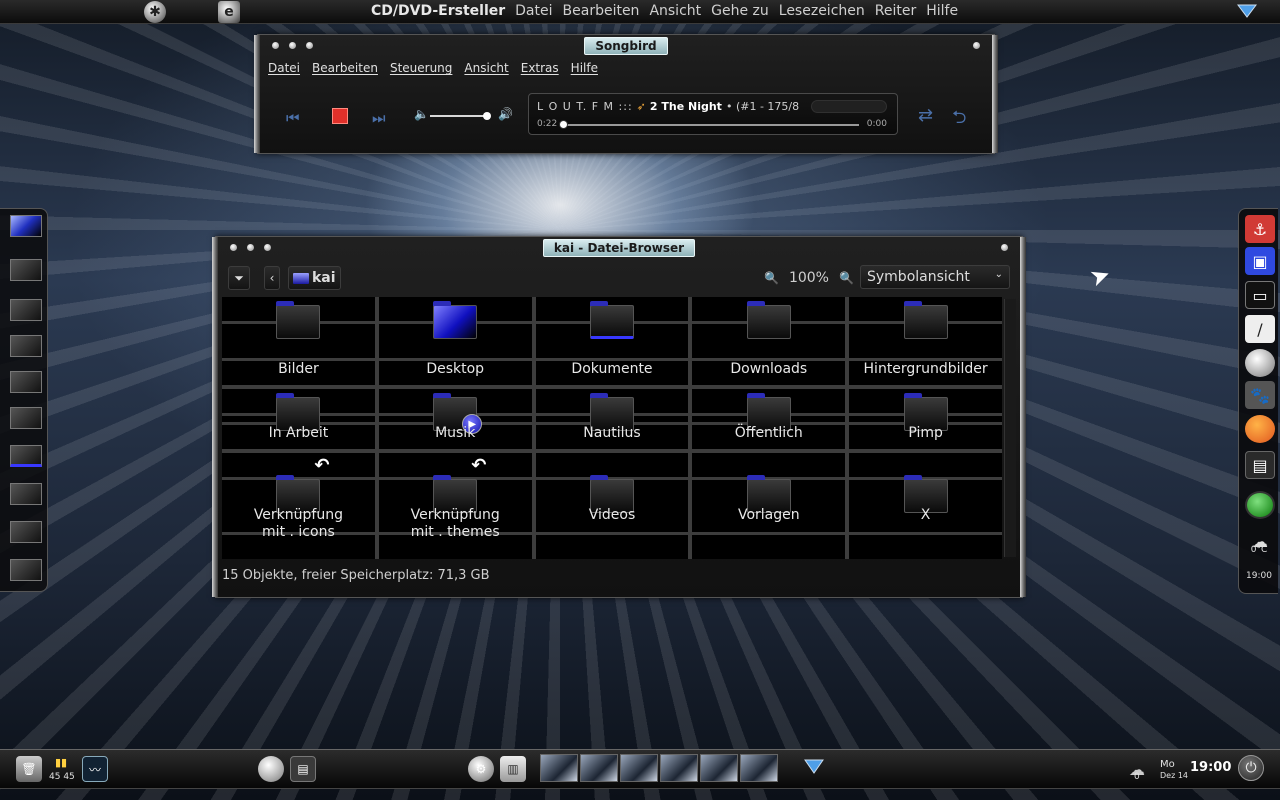 The image size is (1280, 800). I want to click on file-item-link-themes: ↶ Verknüpfung mit . themes, so click(455, 506).